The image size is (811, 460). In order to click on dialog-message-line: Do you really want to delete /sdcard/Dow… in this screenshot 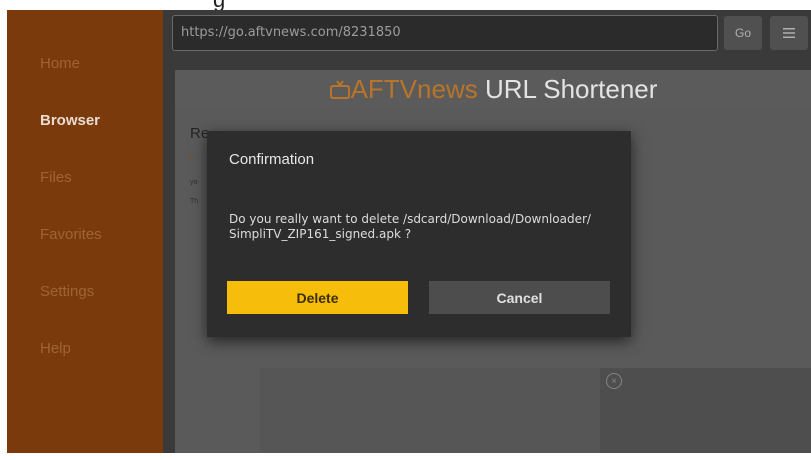, I will do `click(410, 219)`.